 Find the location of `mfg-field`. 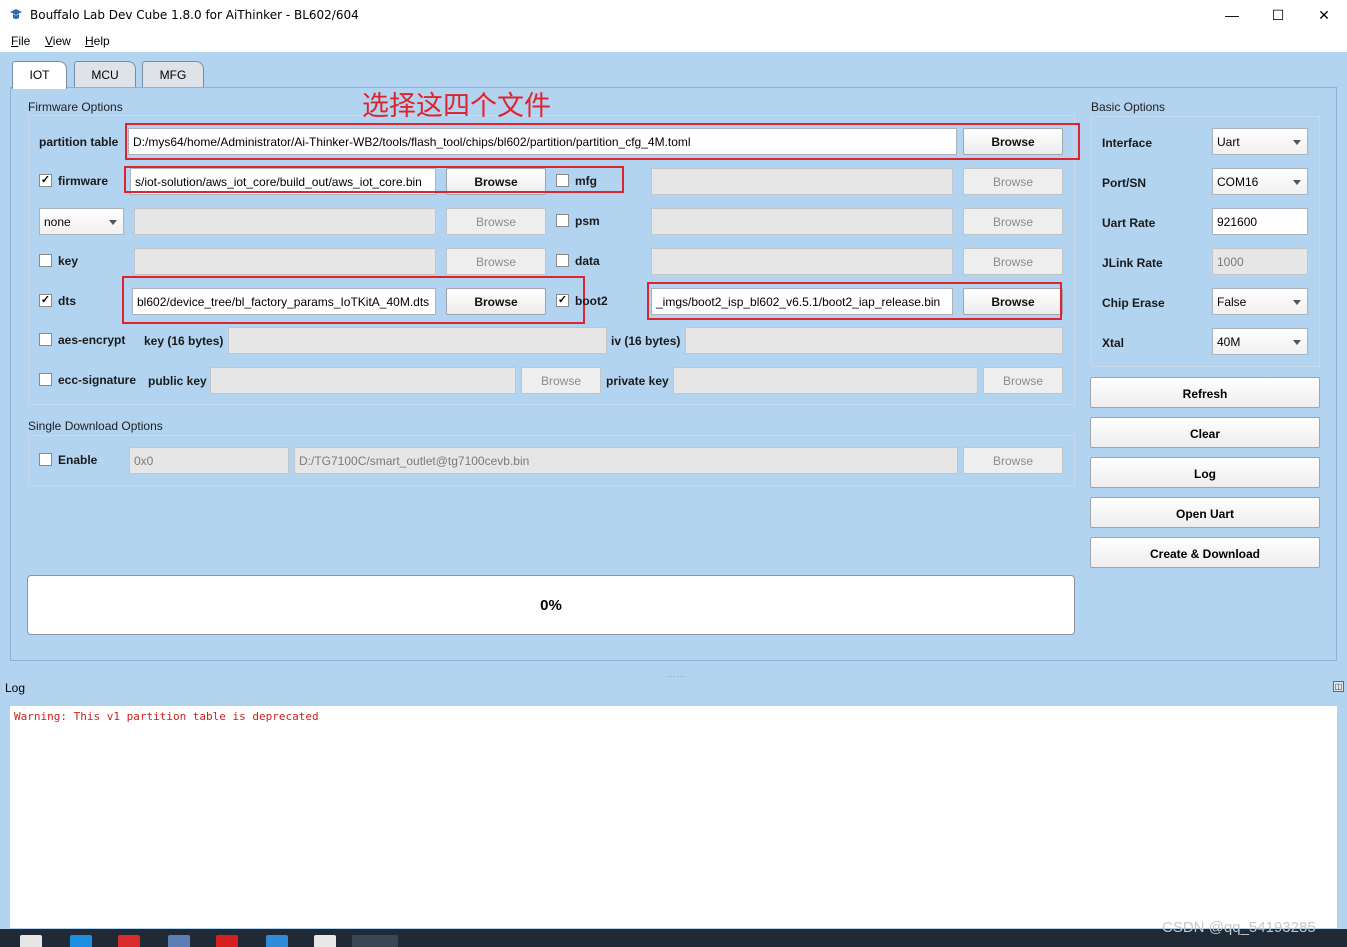

mfg-field is located at coordinates (802, 181).